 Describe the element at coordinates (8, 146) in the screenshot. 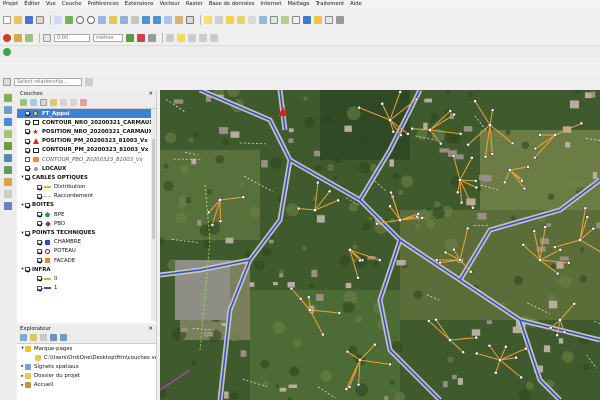

I see `add-spatialite-icon` at that location.